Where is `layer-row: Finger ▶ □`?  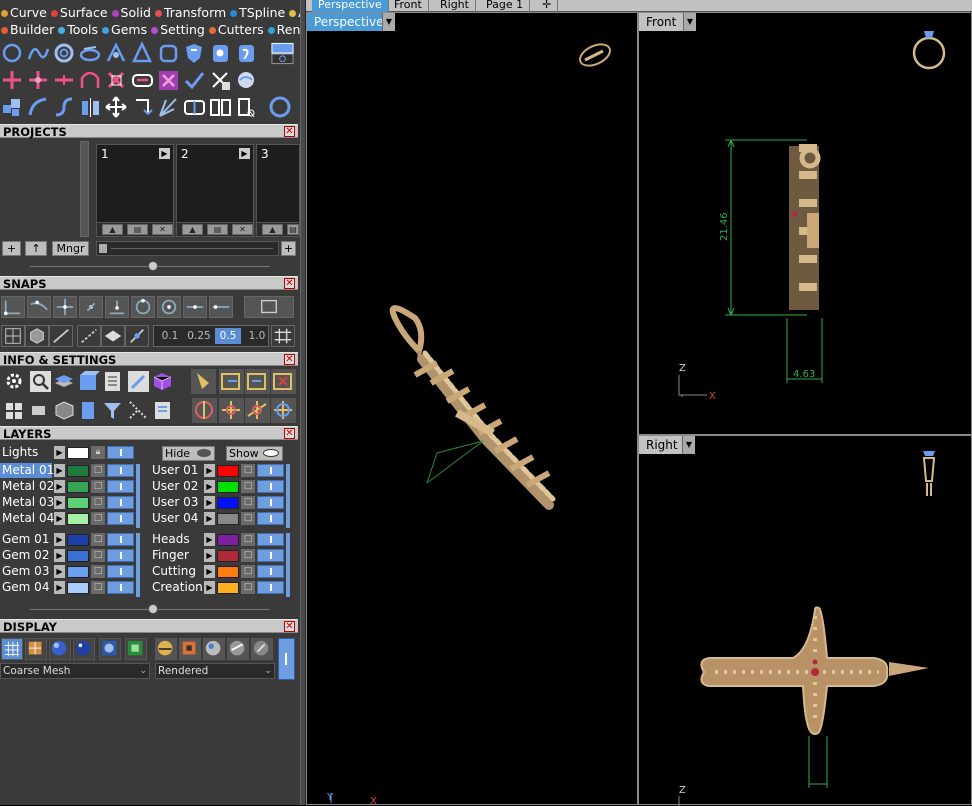
layer-row: Finger ▶ □ is located at coordinates (218, 555).